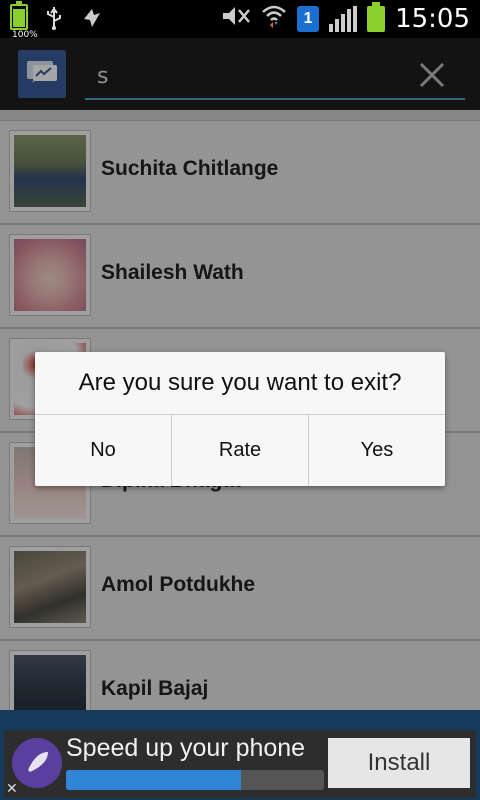  I want to click on signal-icon, so click(343, 18).